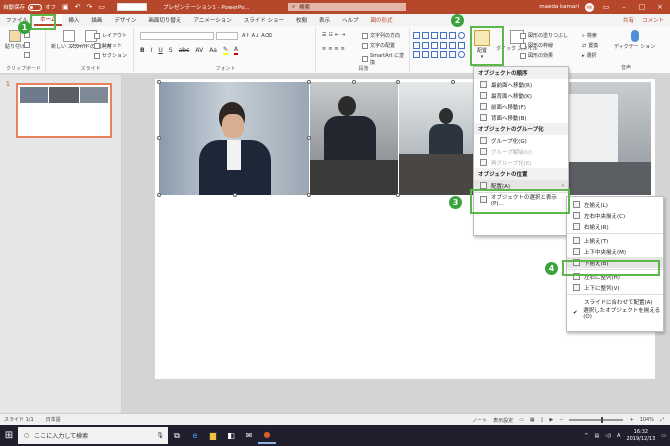  I want to click on bold-icon: B, so click(142, 50).